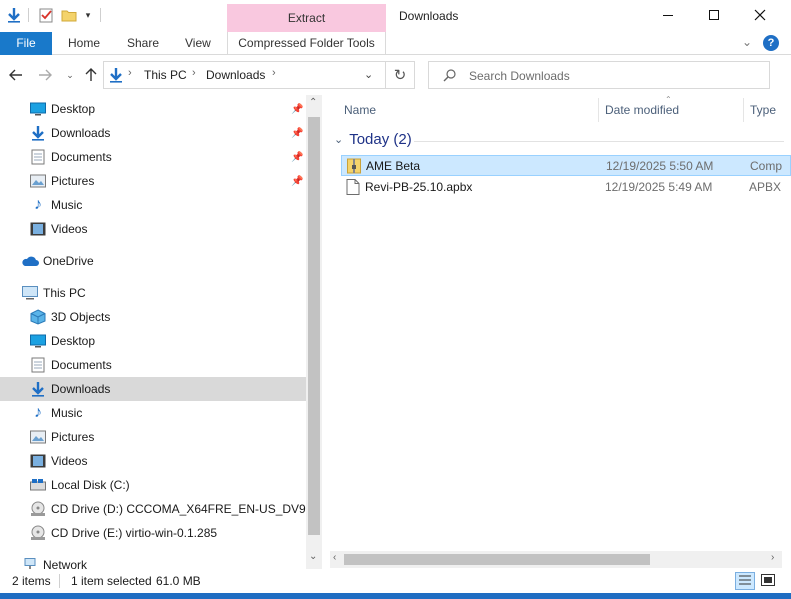  I want to click on minimize-icon, so click(668, 16).